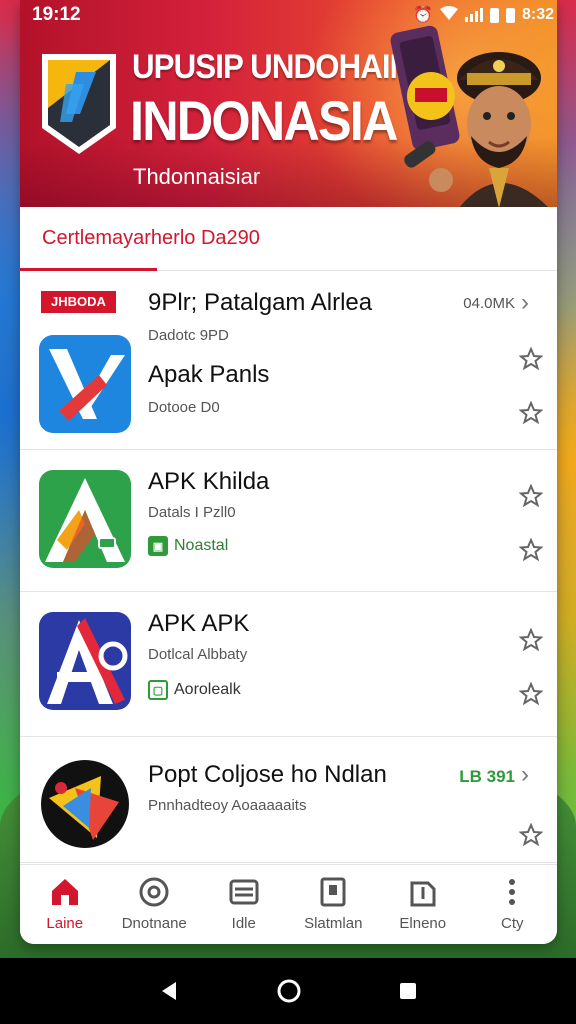  What do you see at coordinates (192, 512) in the screenshot?
I see `app-subtitle: Datals I Pzll0` at bounding box center [192, 512].